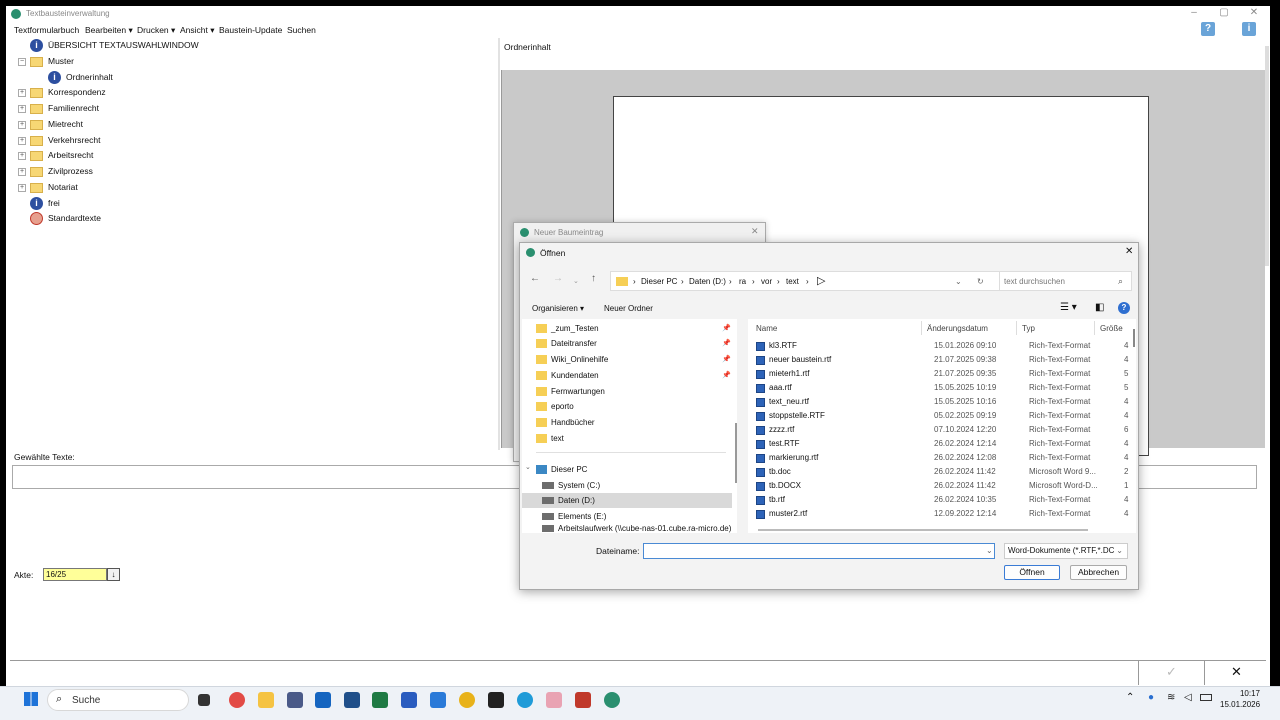 This screenshot has height=720, width=1280. I want to click on volume-icon: ◁, so click(1188, 697).